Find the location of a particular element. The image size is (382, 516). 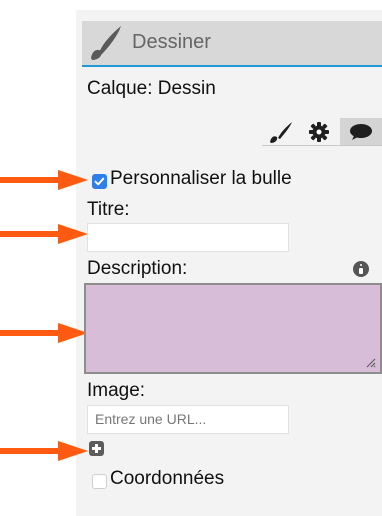

description-textarea is located at coordinates (233, 328).